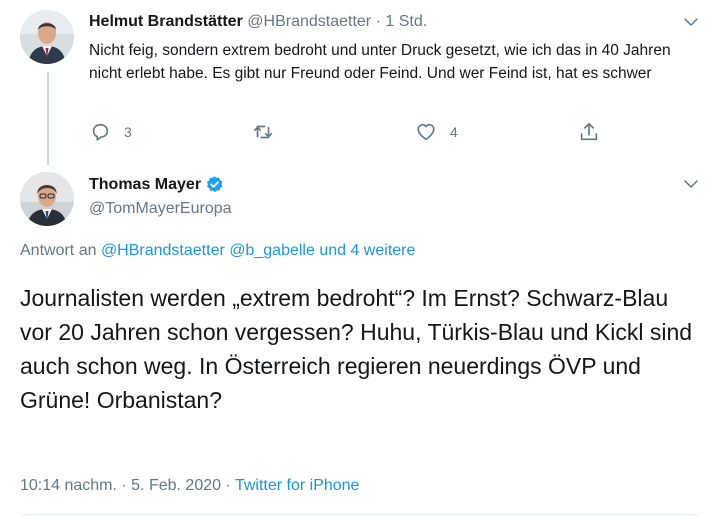  I want to click on reply-count: 3, so click(128, 132).